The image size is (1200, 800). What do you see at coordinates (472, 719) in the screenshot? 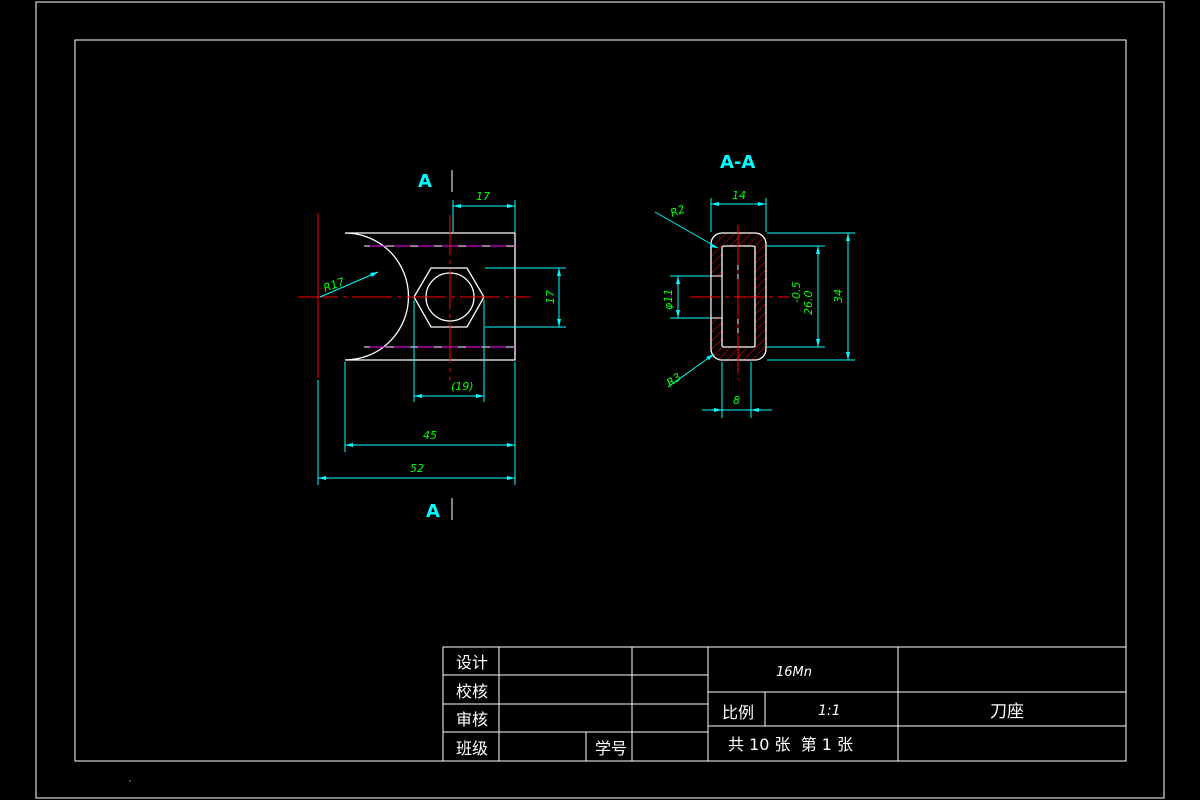
I see `tb-review-label: 审核` at bounding box center [472, 719].